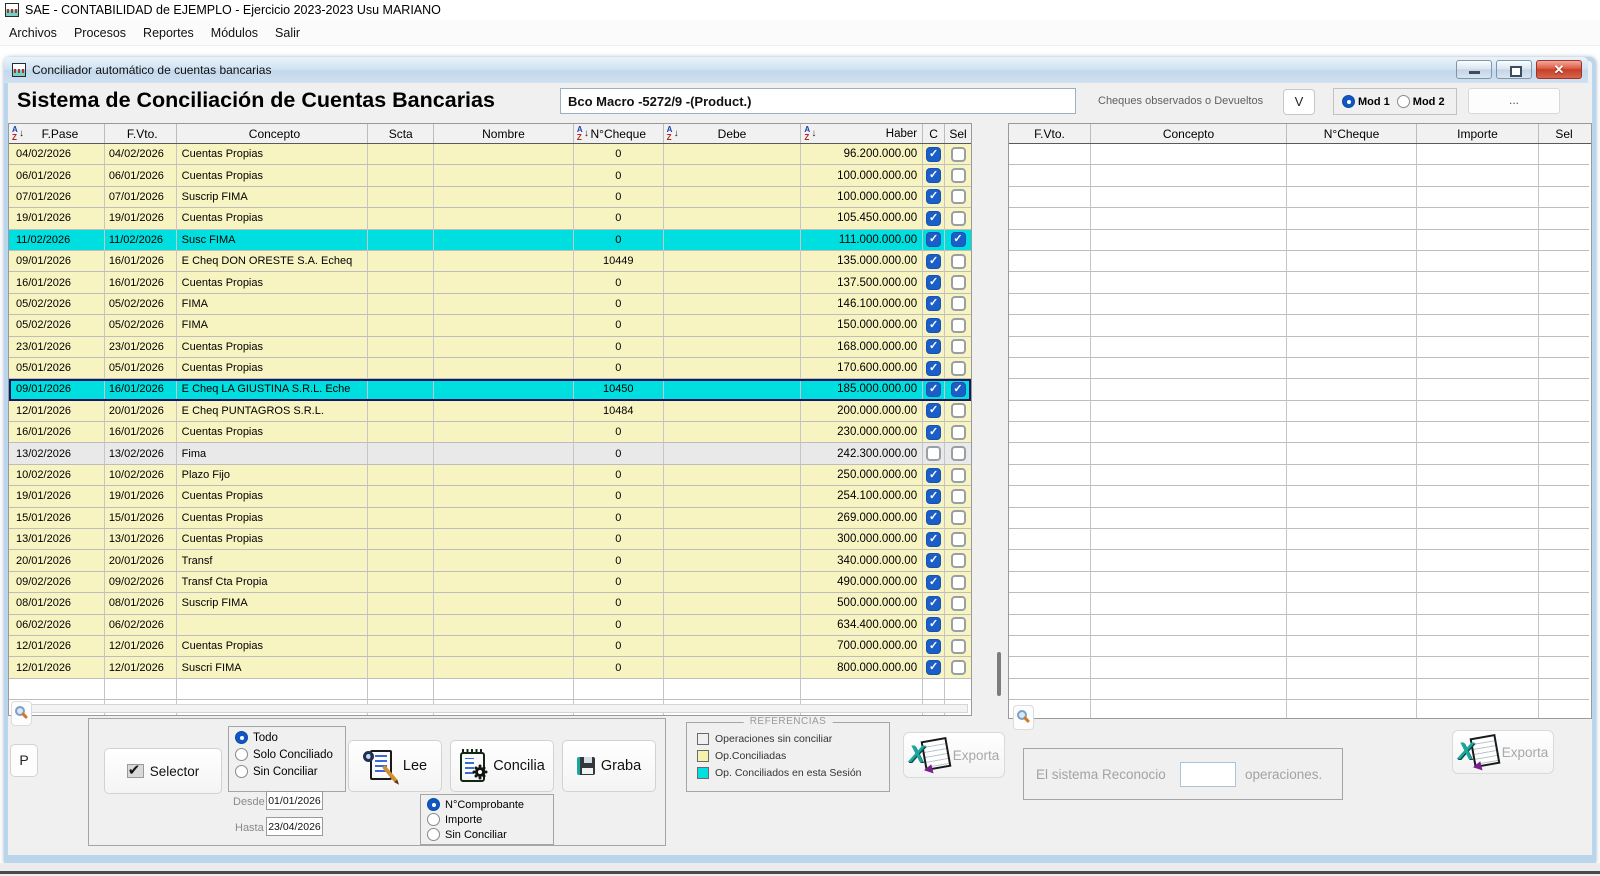  Describe the element at coordinates (958, 133) in the screenshot. I see `column-header-sel: Sel` at that location.